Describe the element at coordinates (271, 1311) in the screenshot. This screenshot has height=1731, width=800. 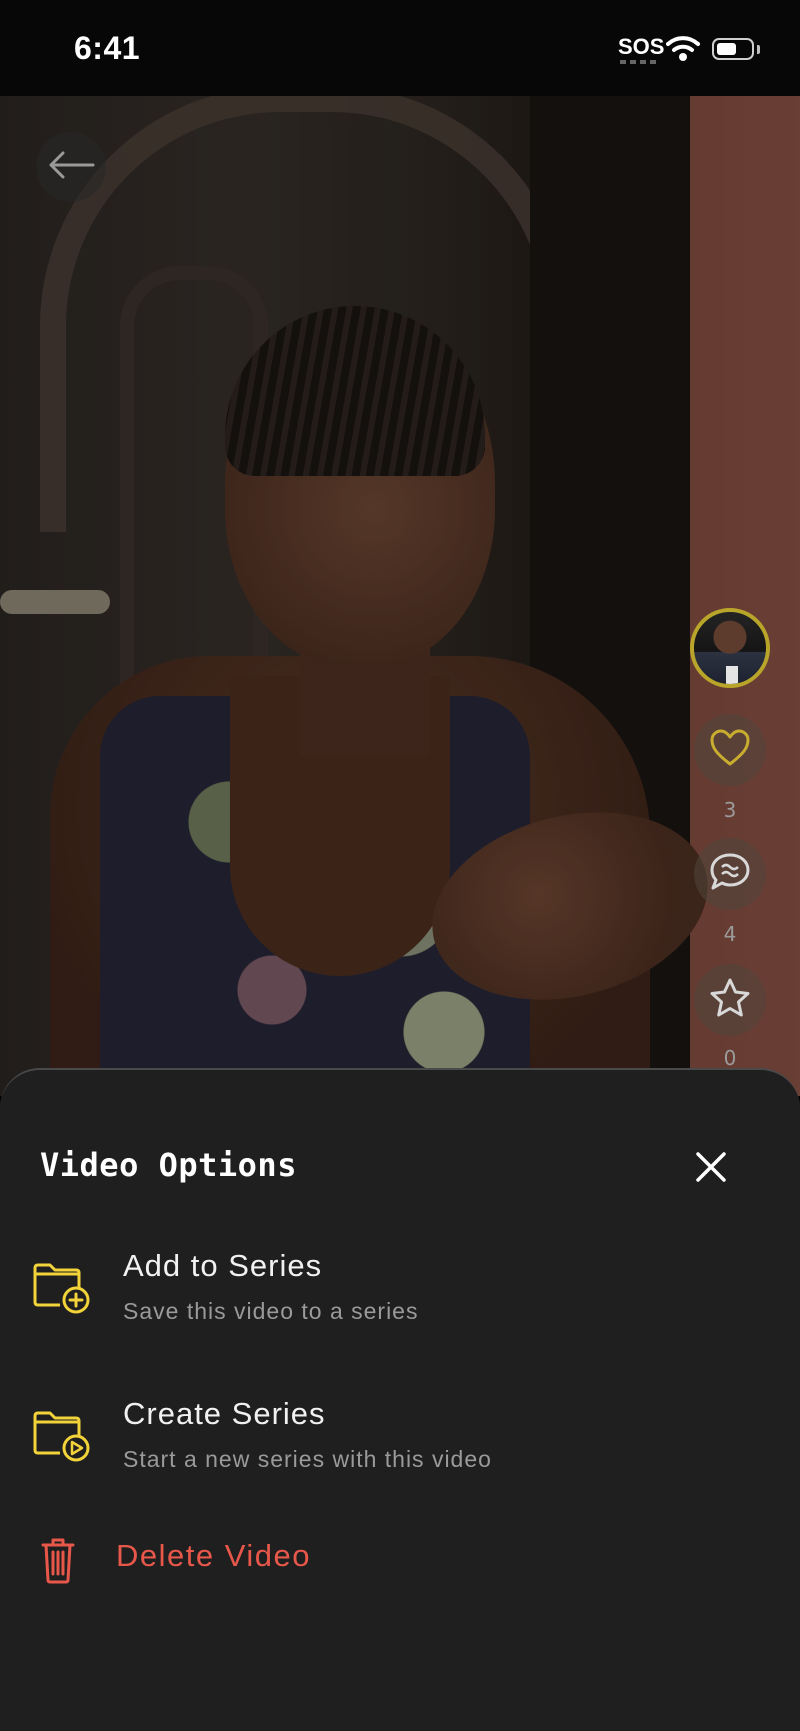
I see `option-subtitle: Save this video to a series` at that location.